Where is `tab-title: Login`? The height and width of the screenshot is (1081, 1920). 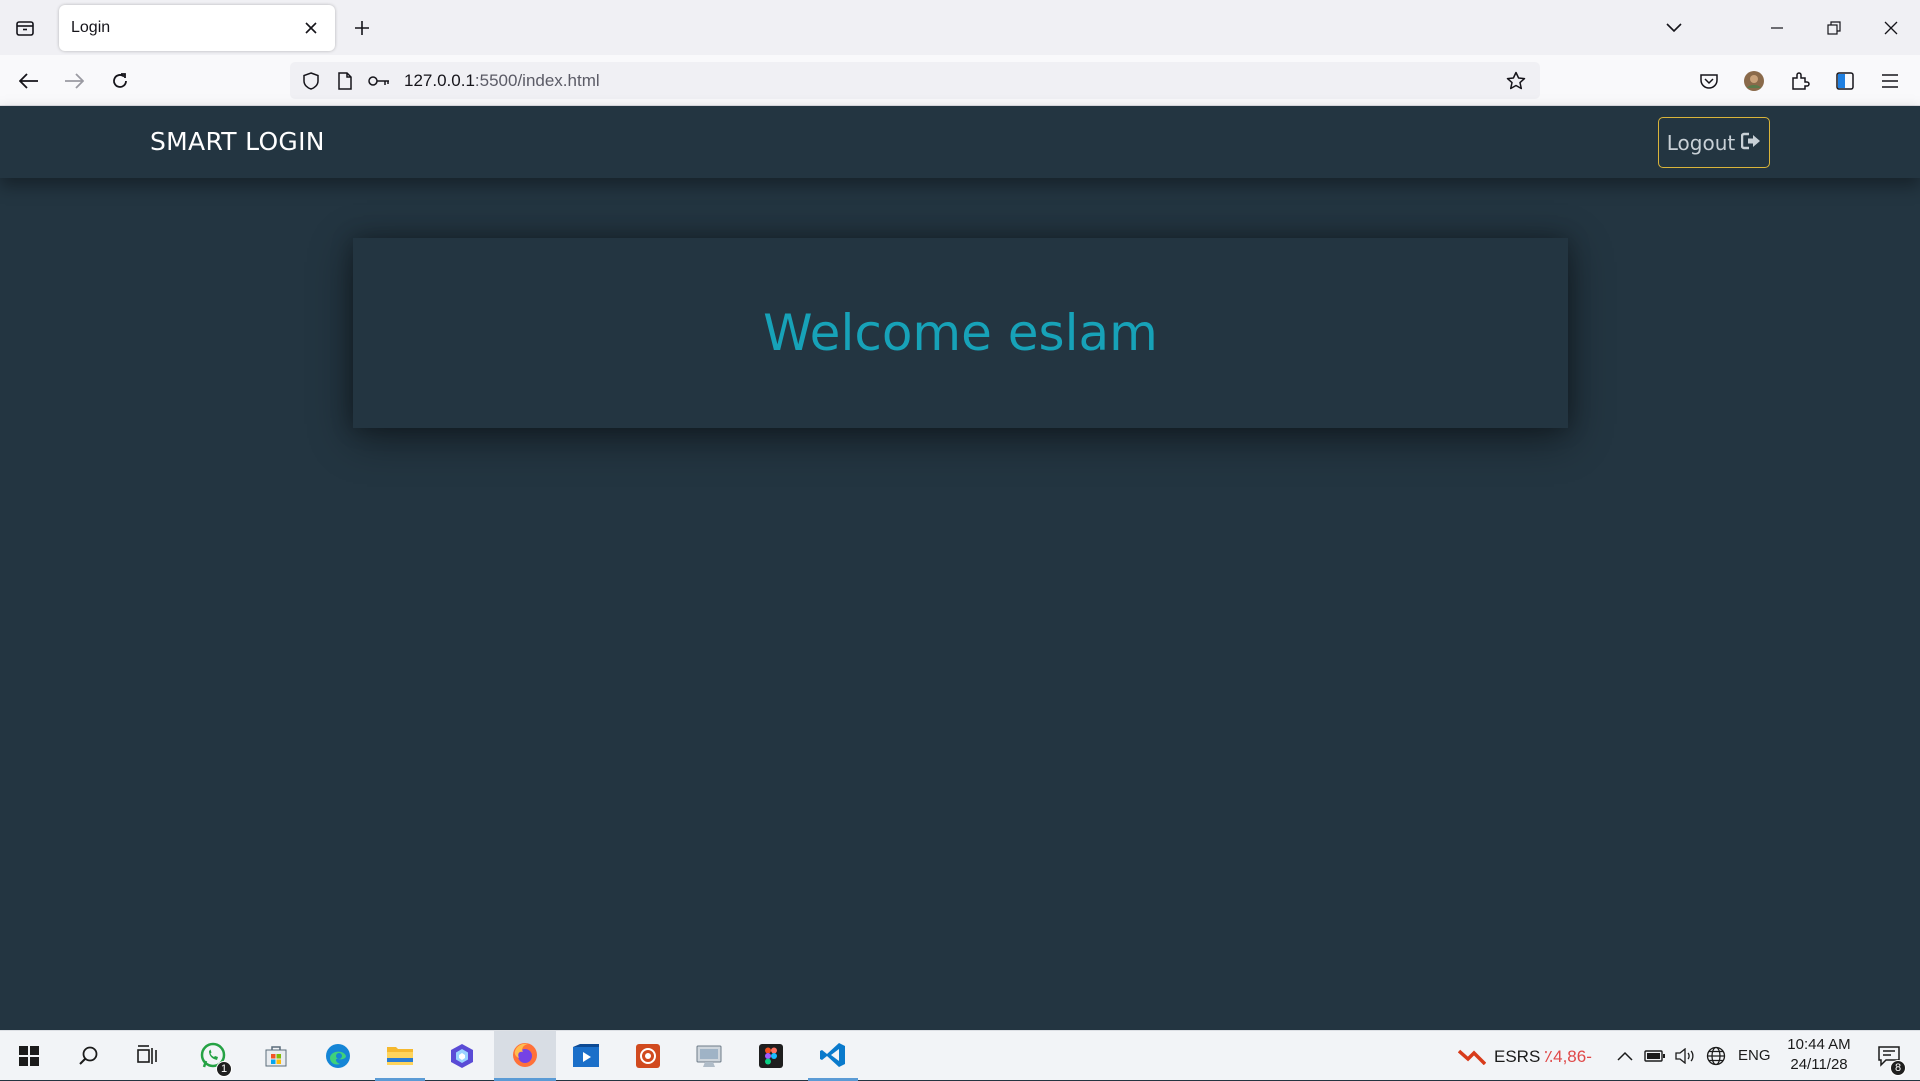
tab-title: Login is located at coordinates (91, 27).